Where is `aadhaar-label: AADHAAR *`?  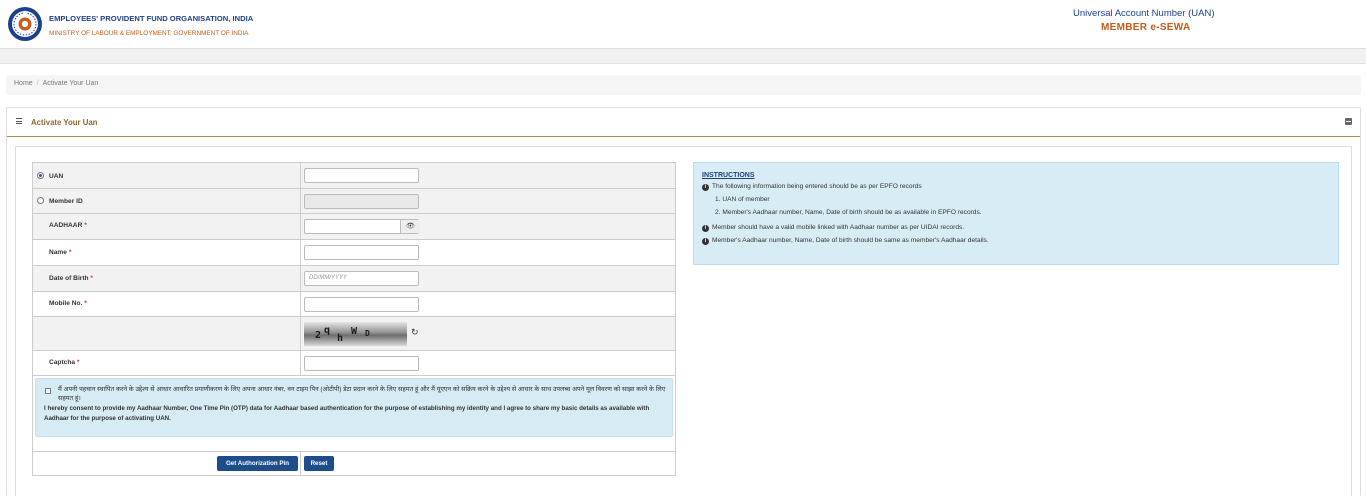 aadhaar-label: AADHAAR * is located at coordinates (68, 225).